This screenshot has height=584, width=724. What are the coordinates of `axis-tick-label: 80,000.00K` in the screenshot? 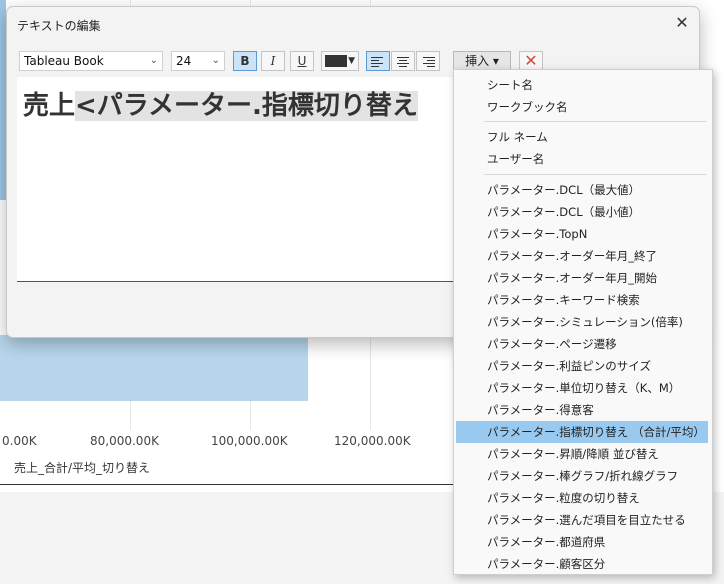 It's located at (124, 441).